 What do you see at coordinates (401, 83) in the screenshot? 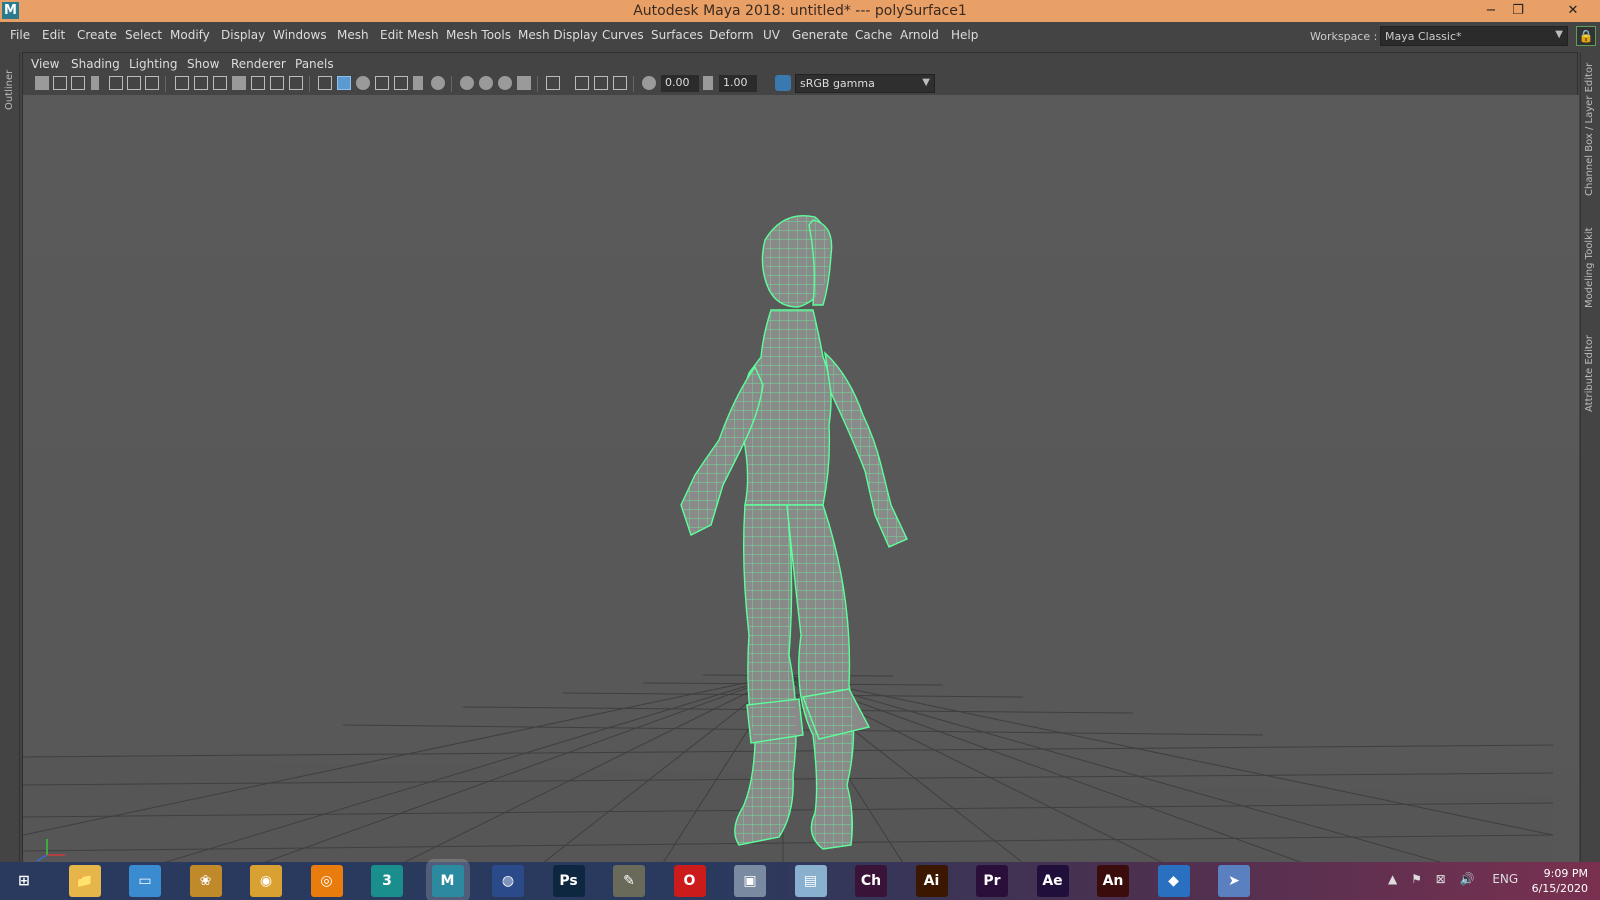
I see `textured-icon` at bounding box center [401, 83].